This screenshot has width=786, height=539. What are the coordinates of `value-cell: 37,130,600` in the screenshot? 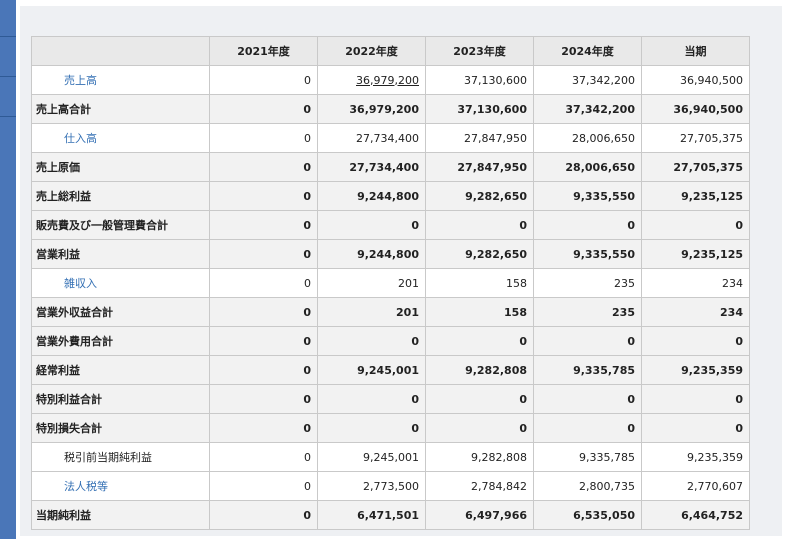 It's located at (479, 80).